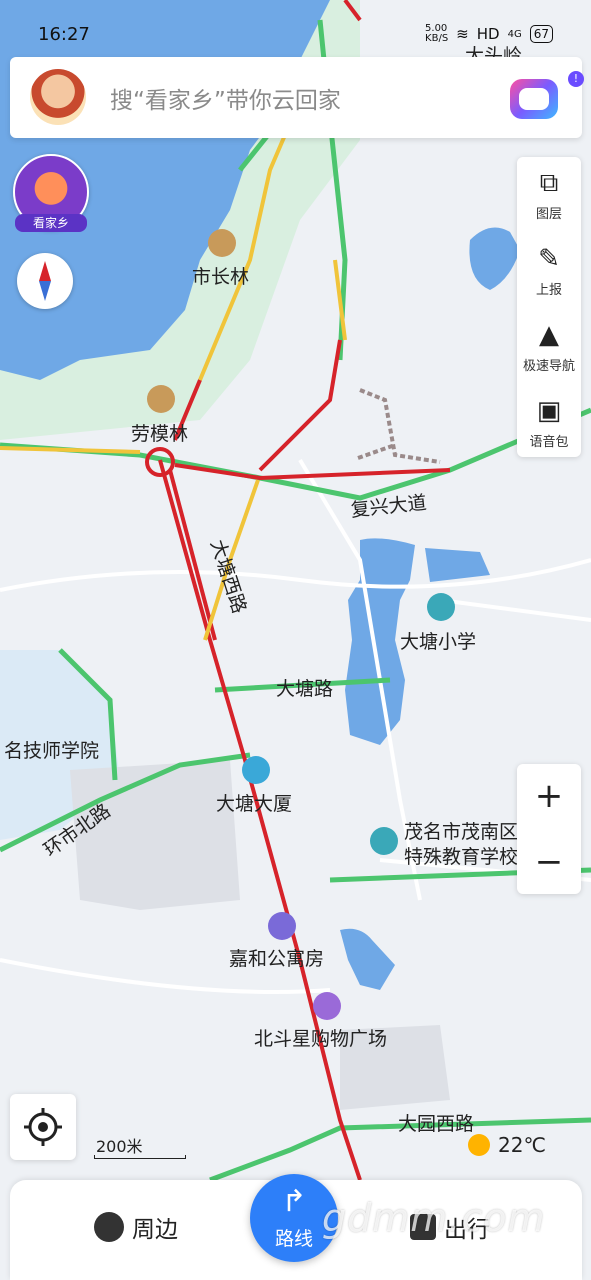 This screenshot has height=1280, width=591. I want to click on road-label-dayuan-west: 大园西路, so click(436, 1124).